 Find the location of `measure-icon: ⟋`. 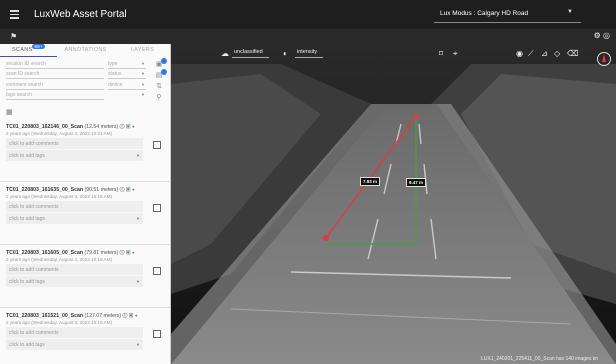

measure-icon: ⟋ is located at coordinates (531, 54).